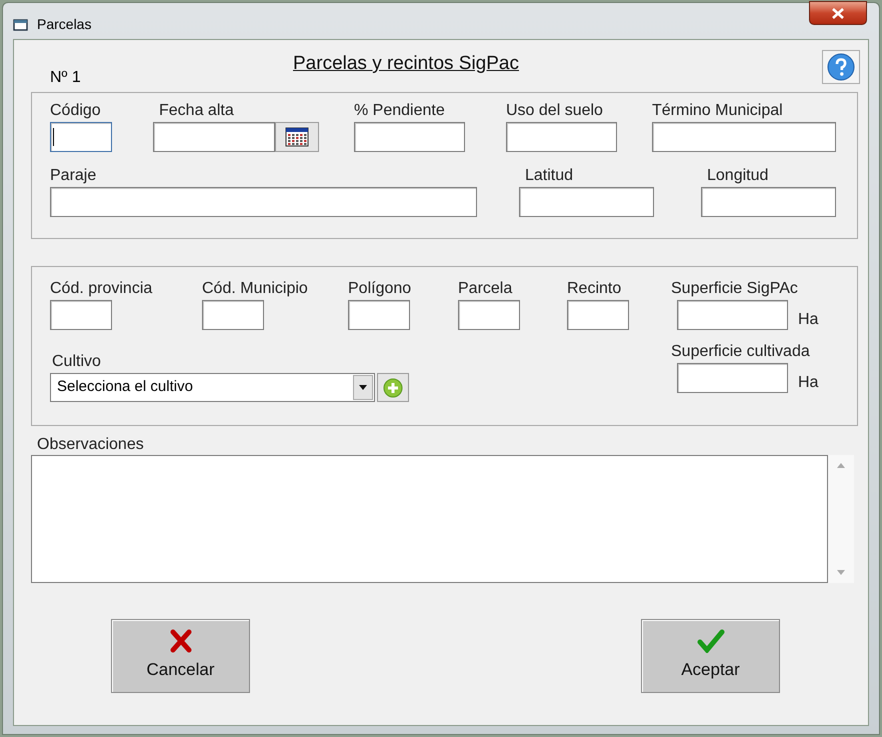  Describe the element at coordinates (380, 289) in the screenshot. I see `field-label: Polígono` at that location.